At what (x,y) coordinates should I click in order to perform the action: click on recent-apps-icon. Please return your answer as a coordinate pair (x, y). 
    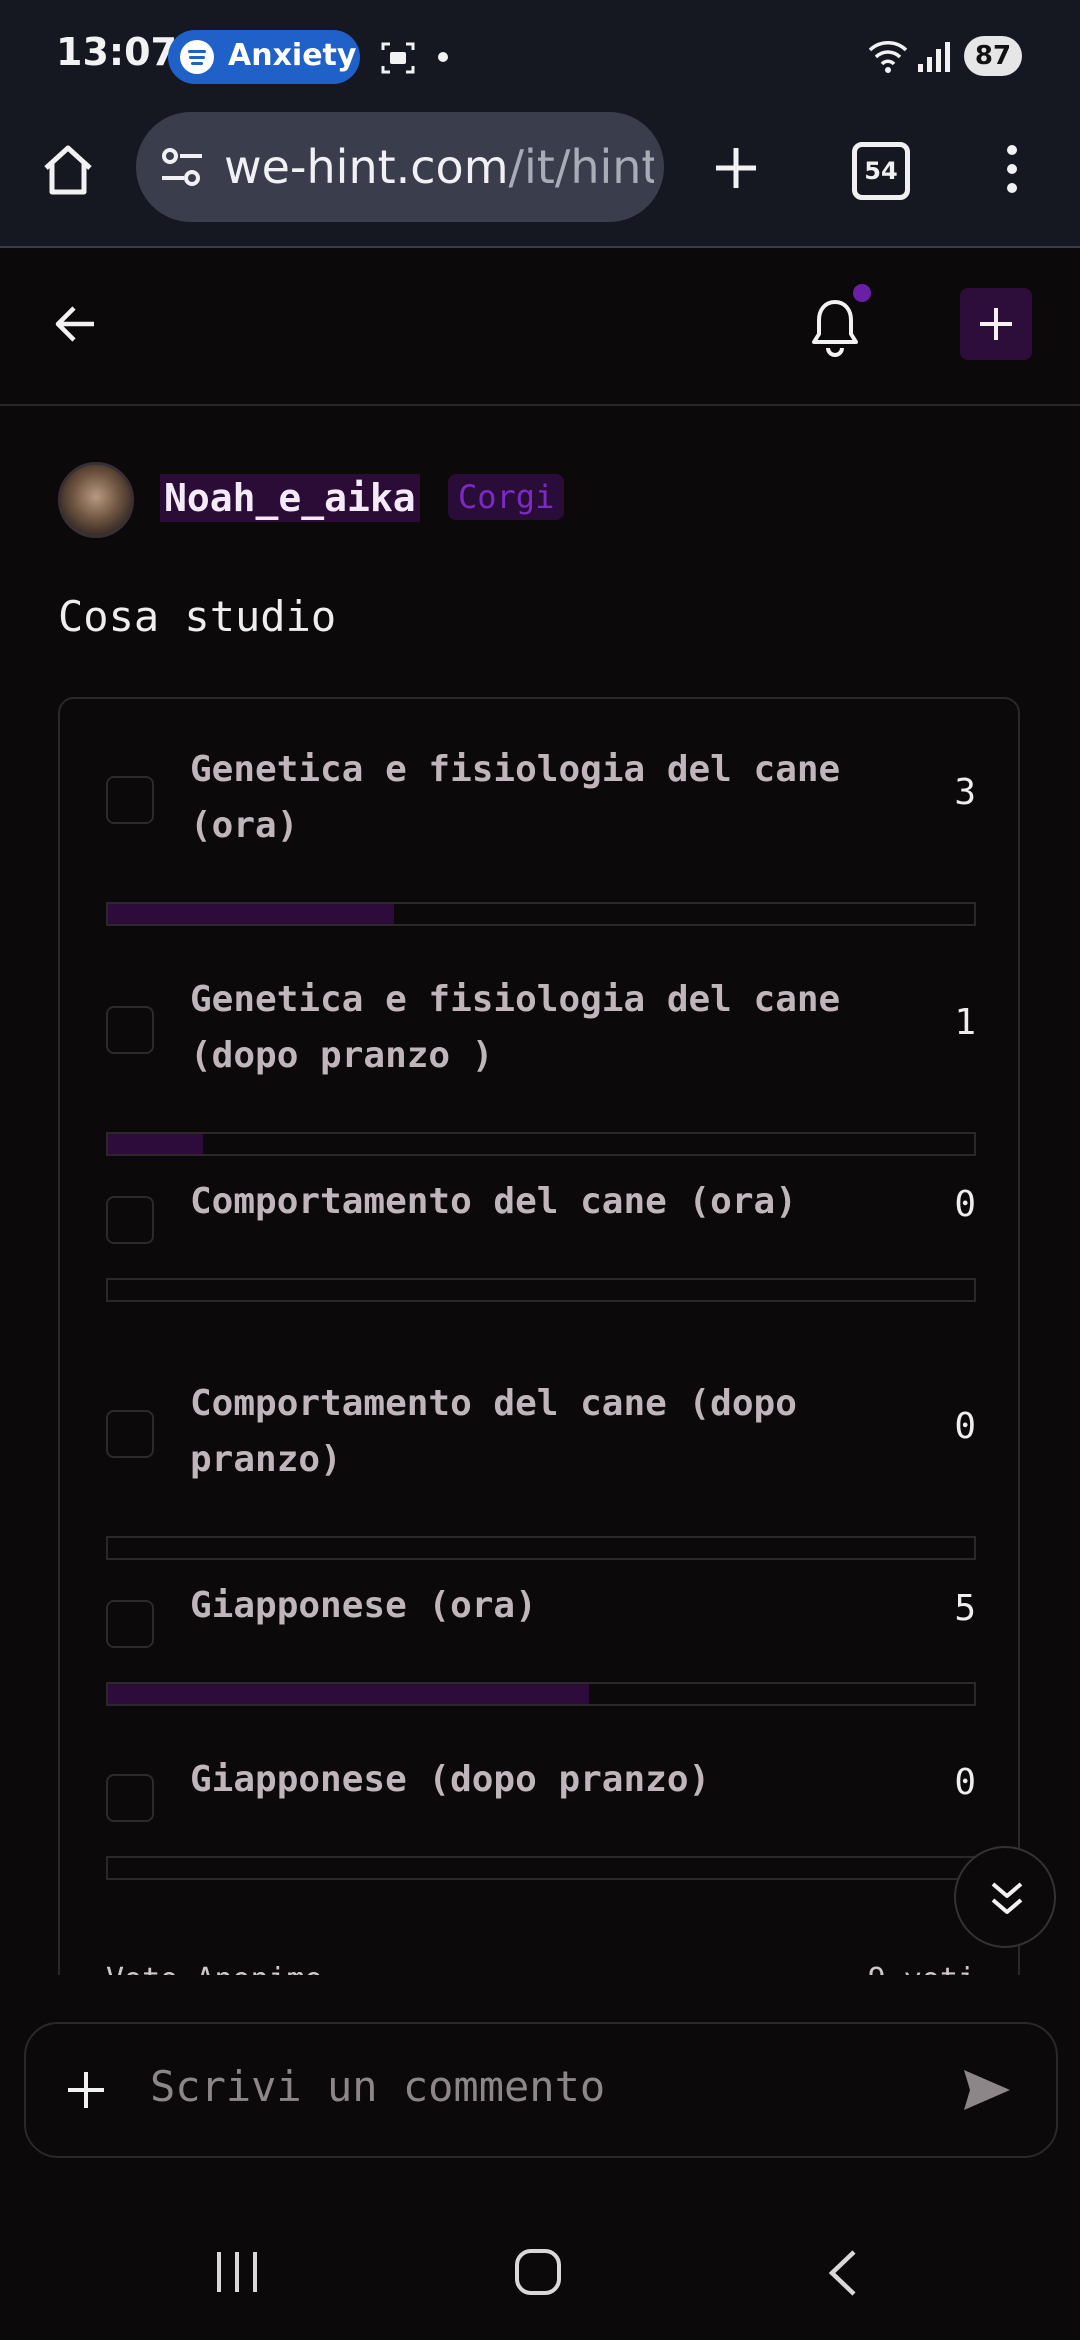
    Looking at the image, I should click on (237, 2272).